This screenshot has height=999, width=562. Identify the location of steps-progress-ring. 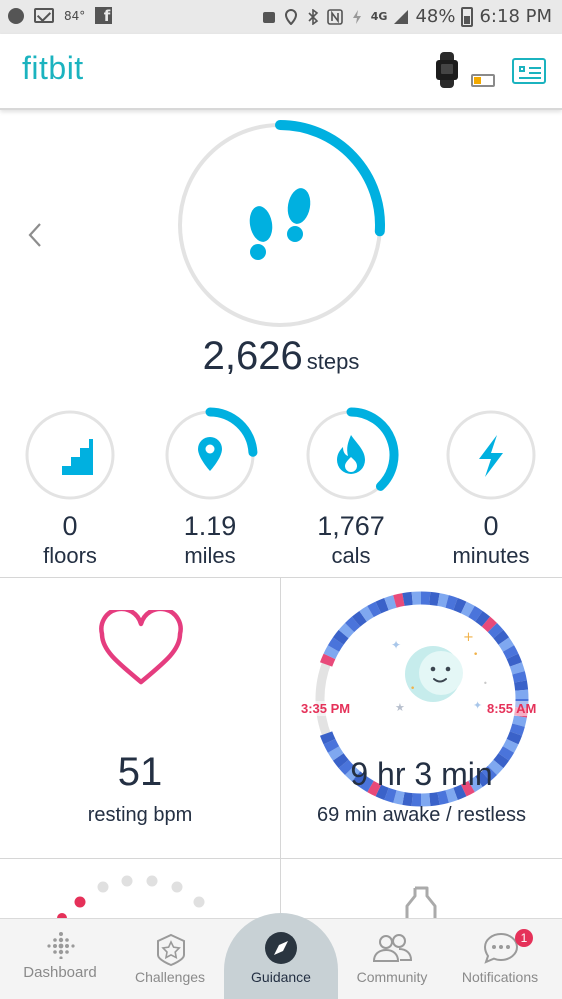
(280, 225).